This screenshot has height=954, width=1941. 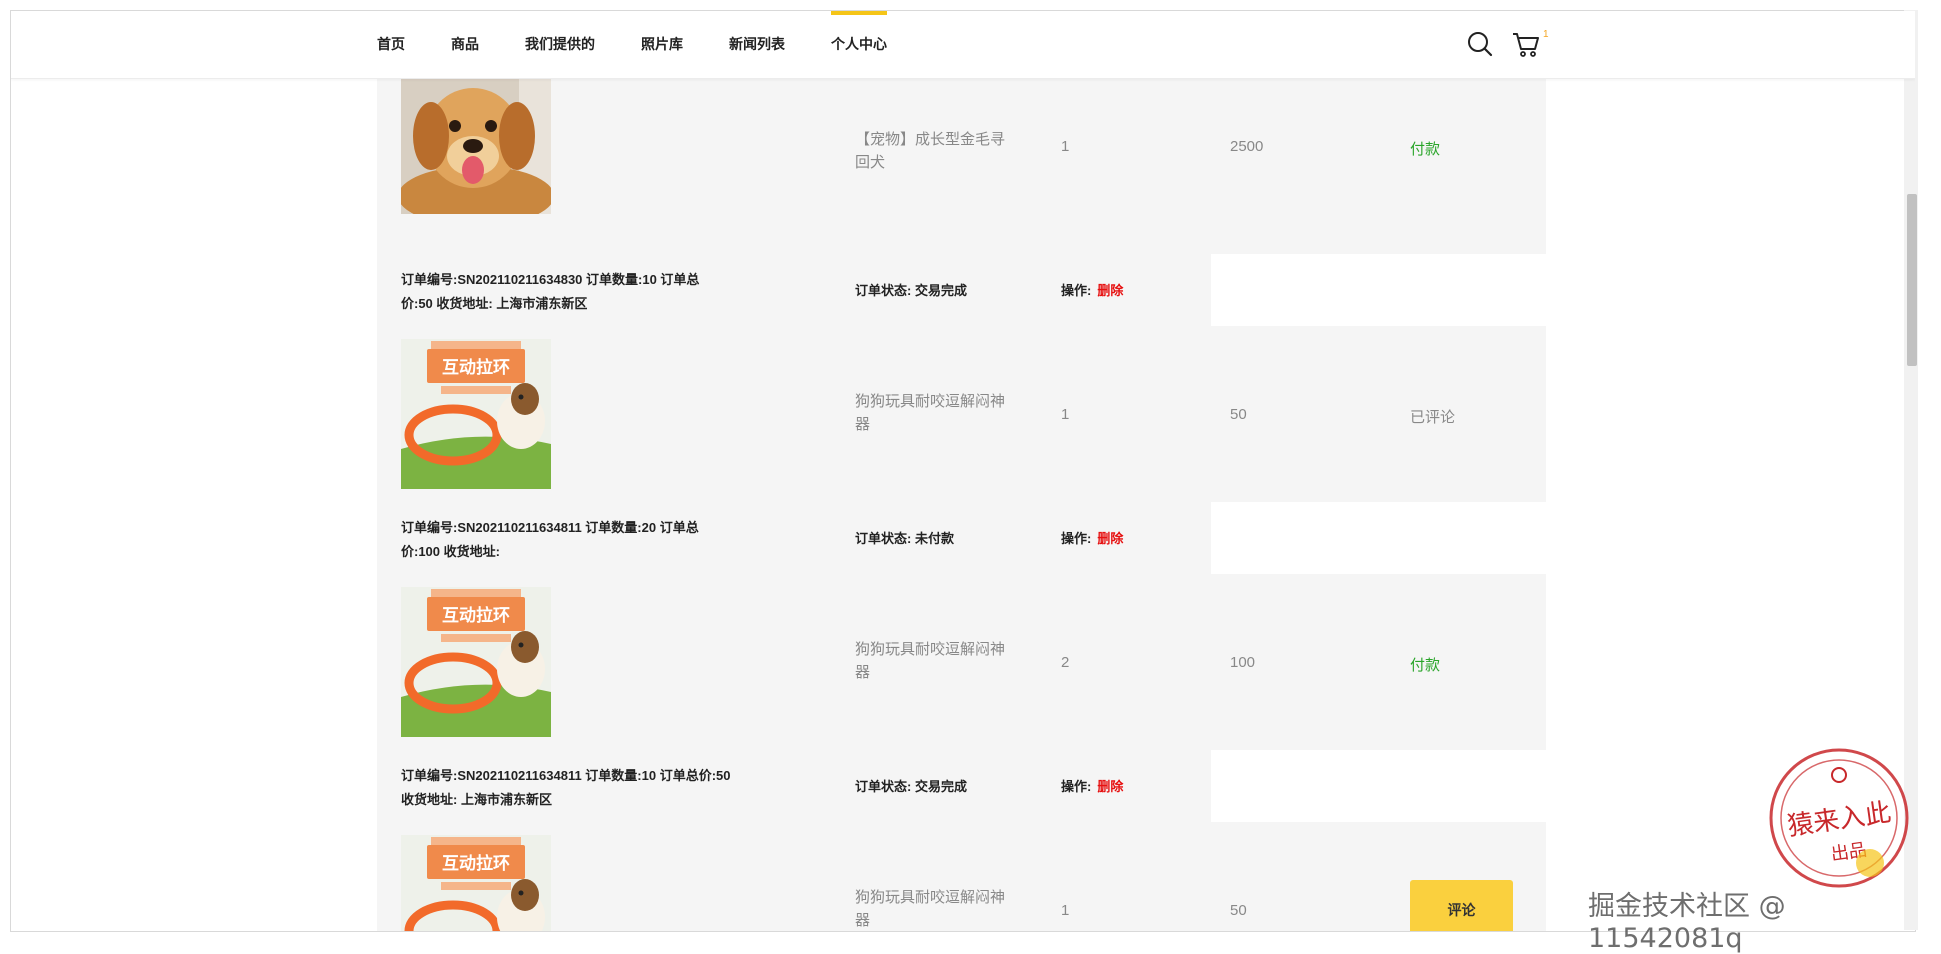 I want to click on order-item-row: 互动拉环 狗狗玩具耐咬逗解闷神器 1 50 已评论, so click(x=961, y=414).